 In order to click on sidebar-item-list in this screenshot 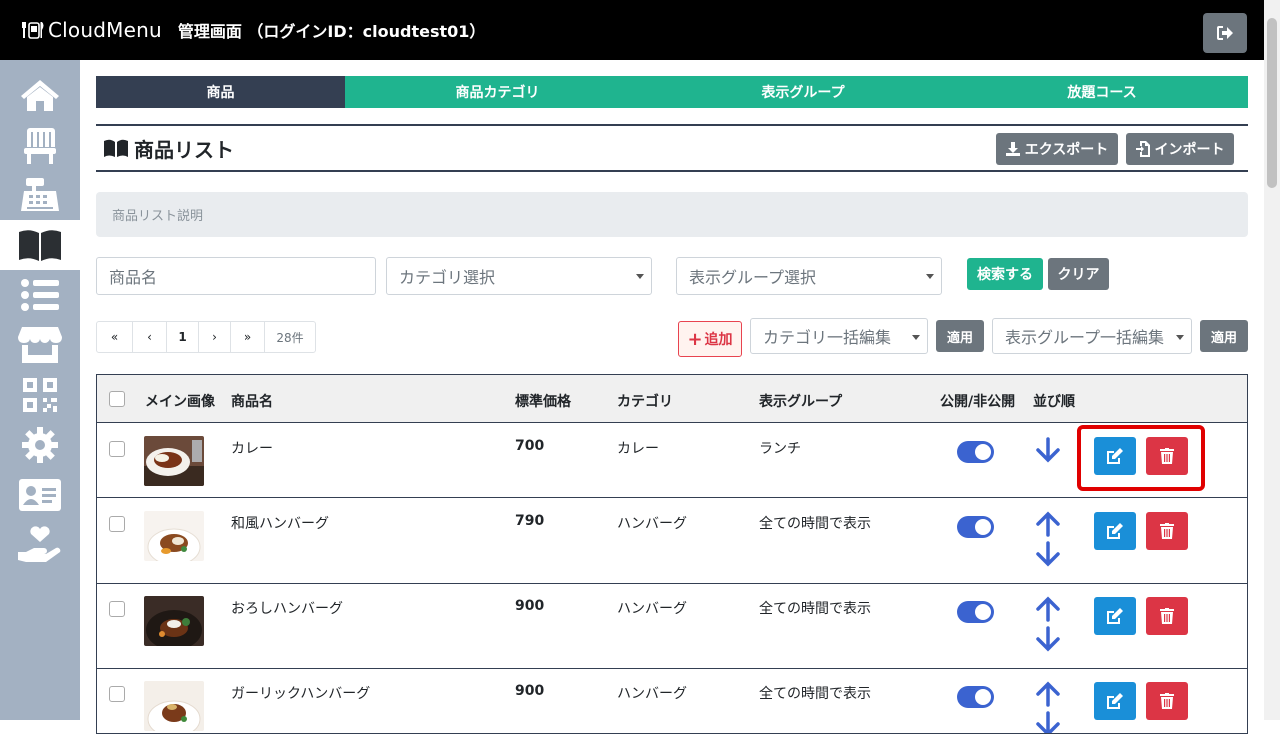, I will do `click(40, 295)`.